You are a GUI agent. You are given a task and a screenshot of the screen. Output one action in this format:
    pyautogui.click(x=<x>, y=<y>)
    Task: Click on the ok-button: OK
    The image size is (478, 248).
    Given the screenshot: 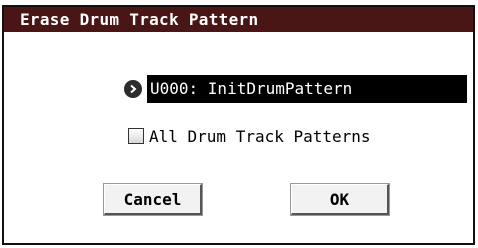 What is the action you would take?
    pyautogui.click(x=340, y=199)
    